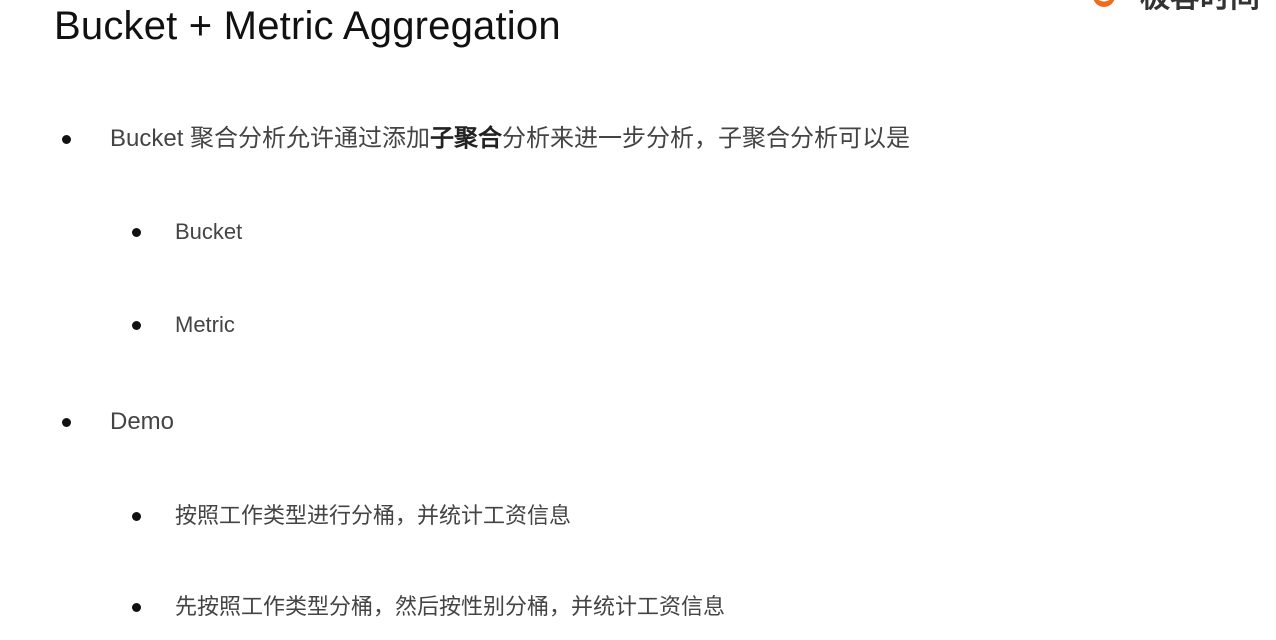  Describe the element at coordinates (209, 231) in the screenshot. I see `bullet-text: Bucket` at that location.